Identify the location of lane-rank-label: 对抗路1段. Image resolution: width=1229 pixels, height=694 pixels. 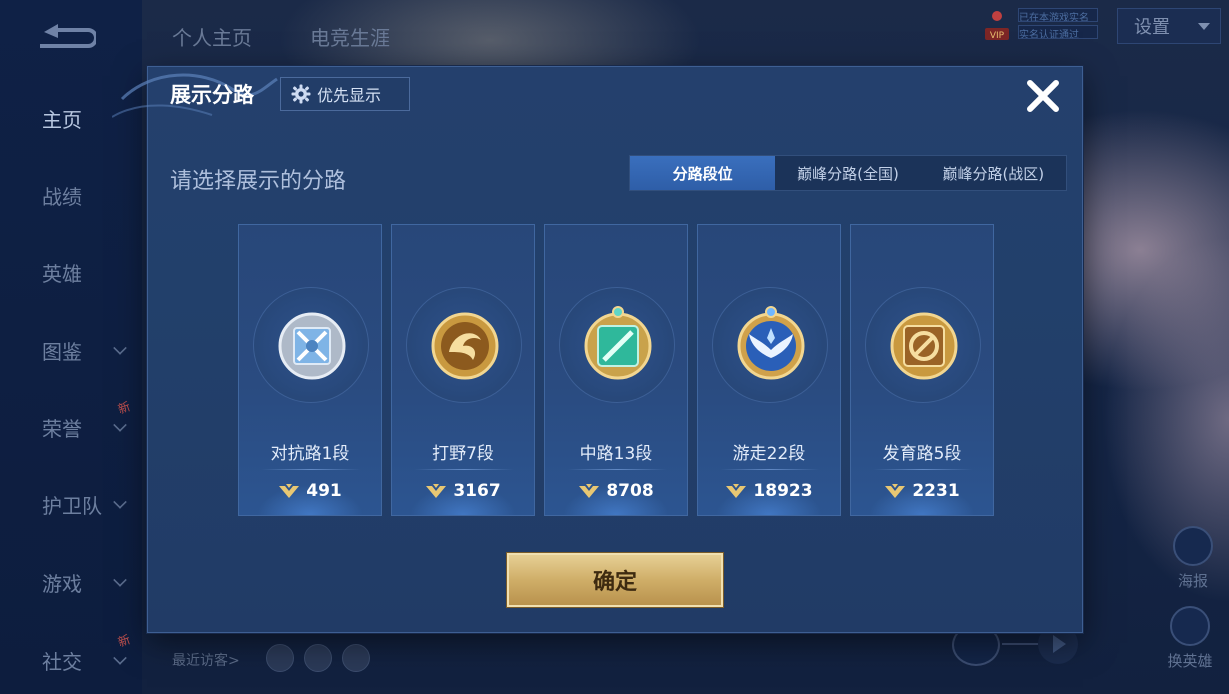
(310, 454).